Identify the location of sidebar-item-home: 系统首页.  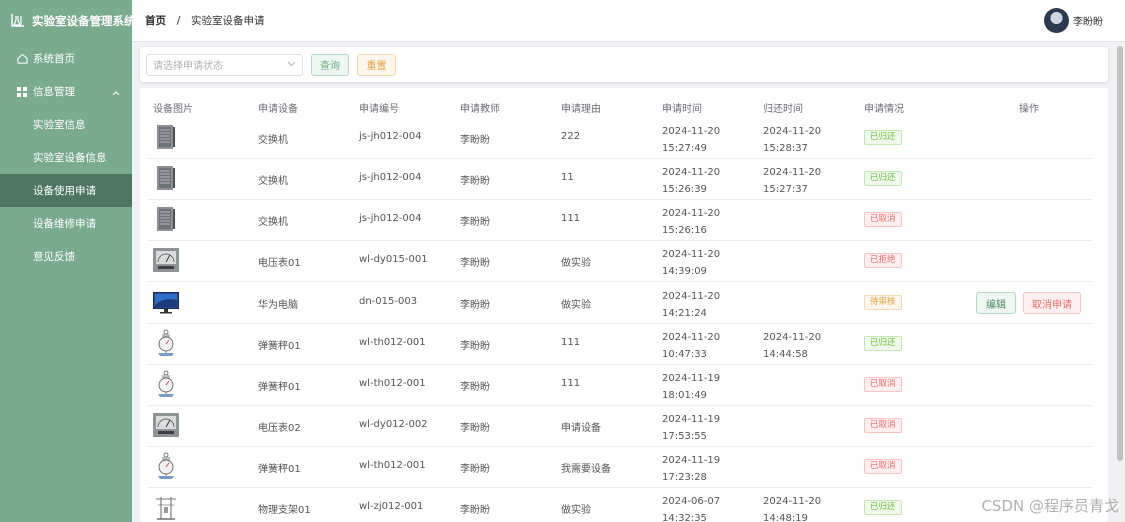
(66, 58).